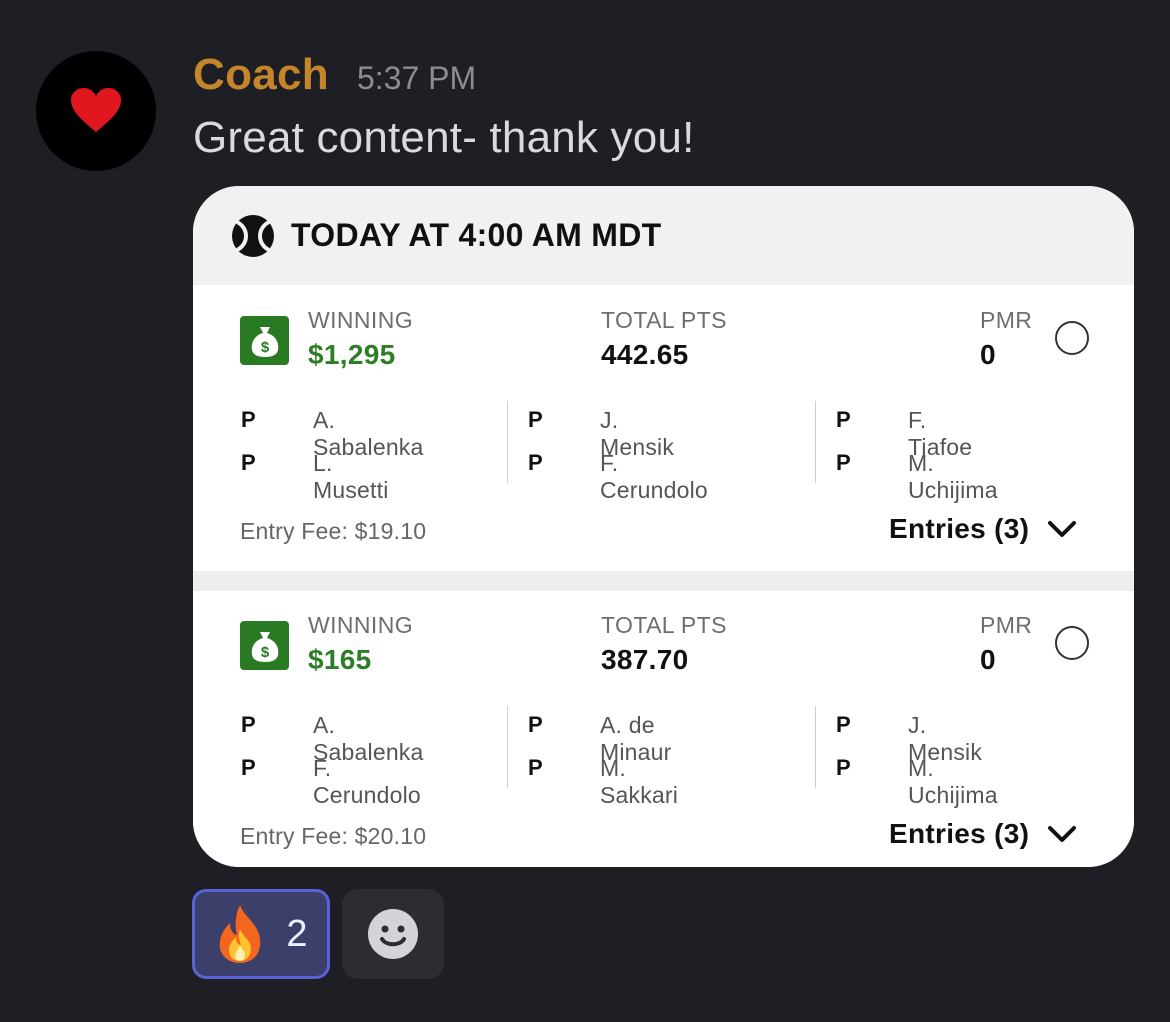 The height and width of the screenshot is (1022, 1170). I want to click on avatar, so click(96, 111).